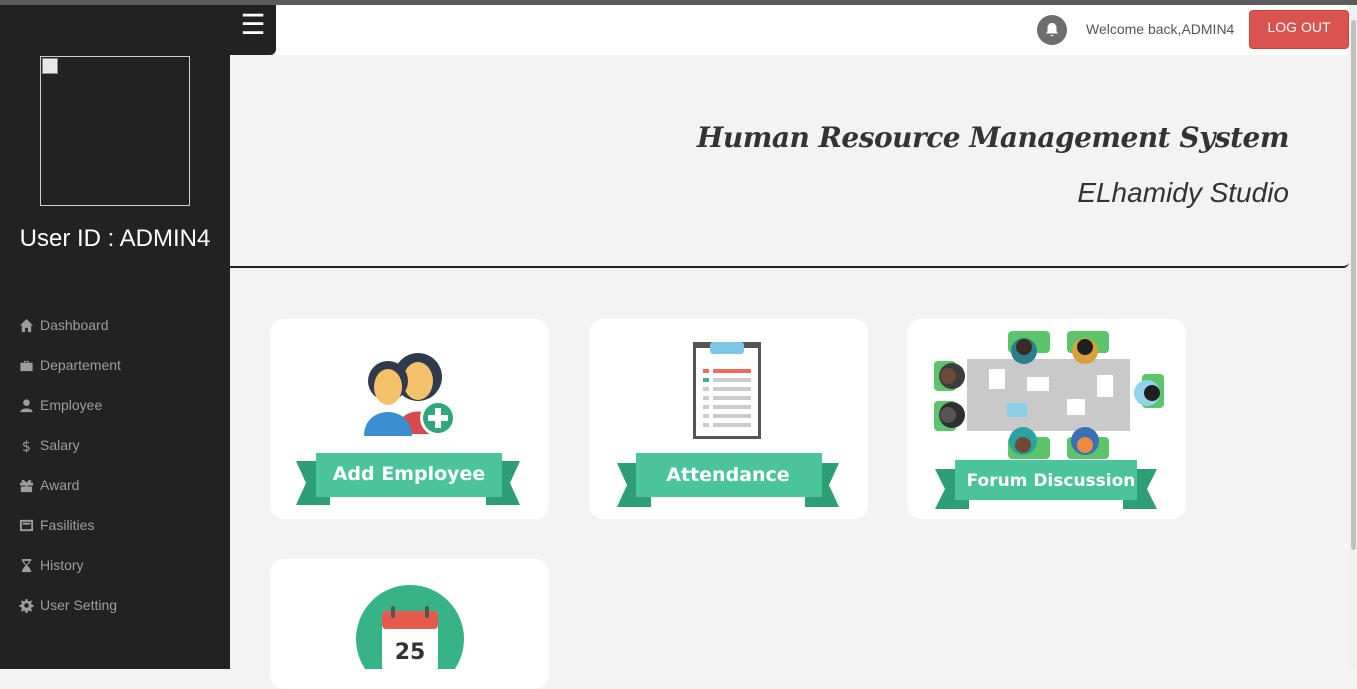 This screenshot has width=1357, height=689. I want to click on sidebar-item-label: Salary, so click(60, 445).